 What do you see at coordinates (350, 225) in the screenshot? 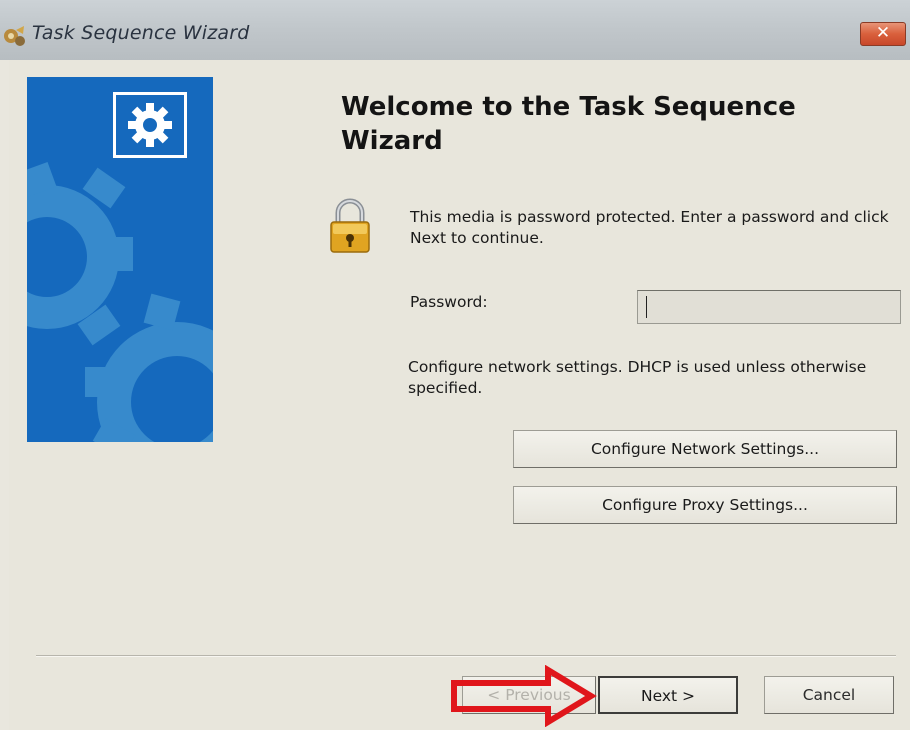
I see `padlock-icon` at bounding box center [350, 225].